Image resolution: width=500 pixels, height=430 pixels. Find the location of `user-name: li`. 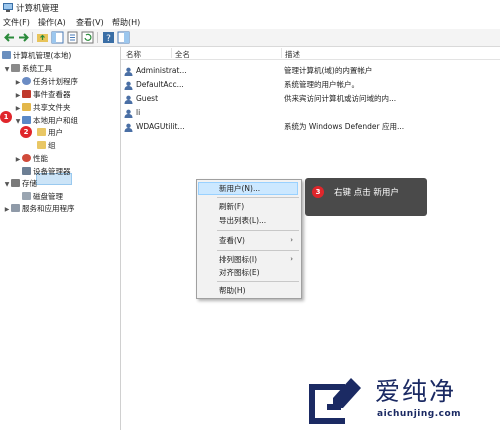

user-name: li is located at coordinates (138, 112).